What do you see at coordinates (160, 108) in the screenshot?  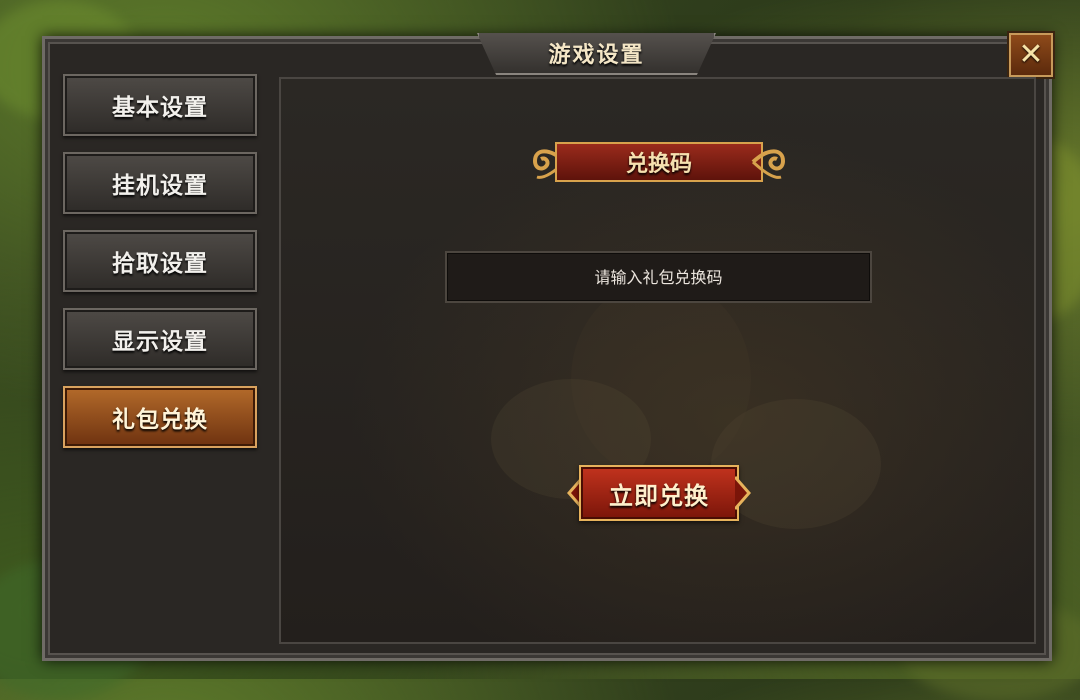 I see `sidebar-item-label: 基本设置` at bounding box center [160, 108].